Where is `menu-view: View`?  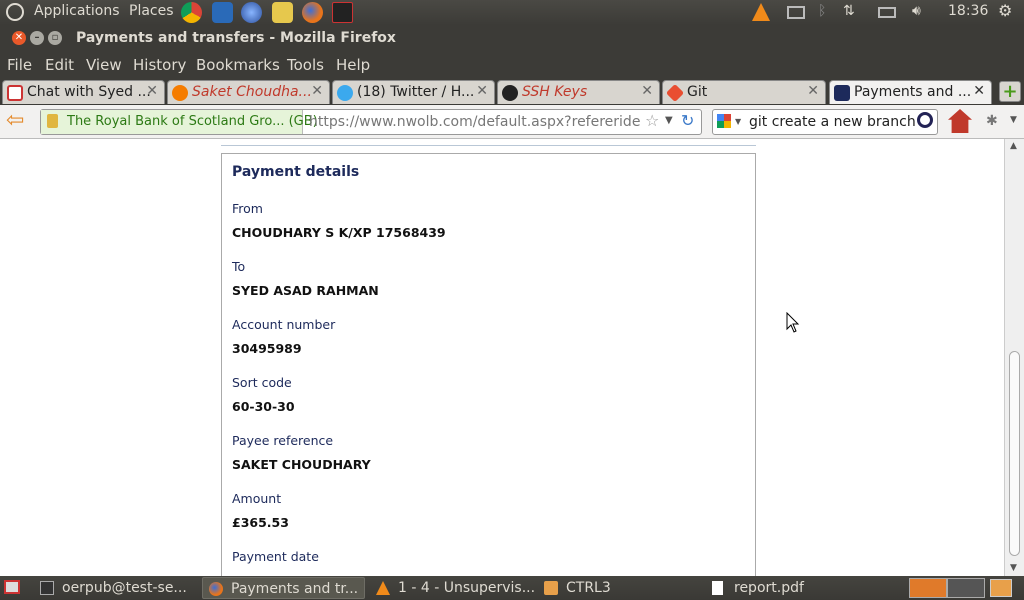 menu-view: View is located at coordinates (104, 65).